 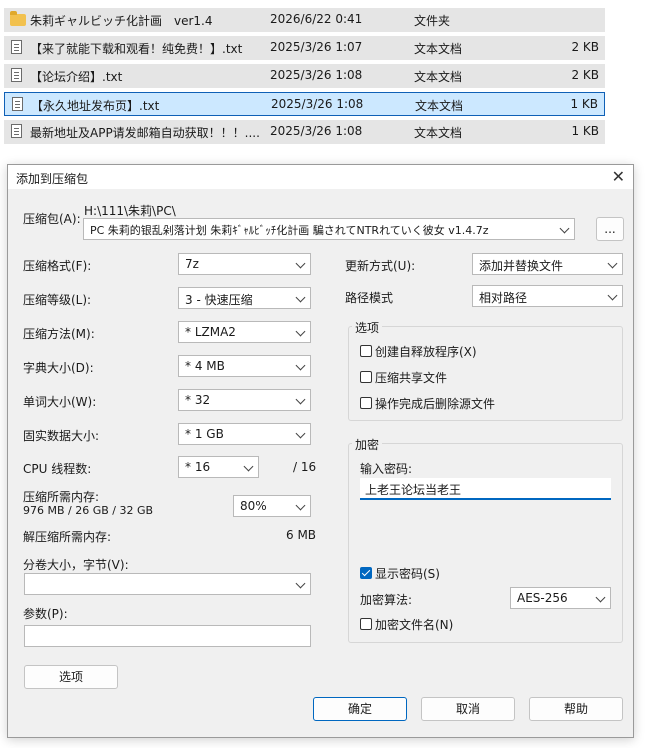 What do you see at coordinates (366, 351) in the screenshot?
I see `sfx-checkbox` at bounding box center [366, 351].